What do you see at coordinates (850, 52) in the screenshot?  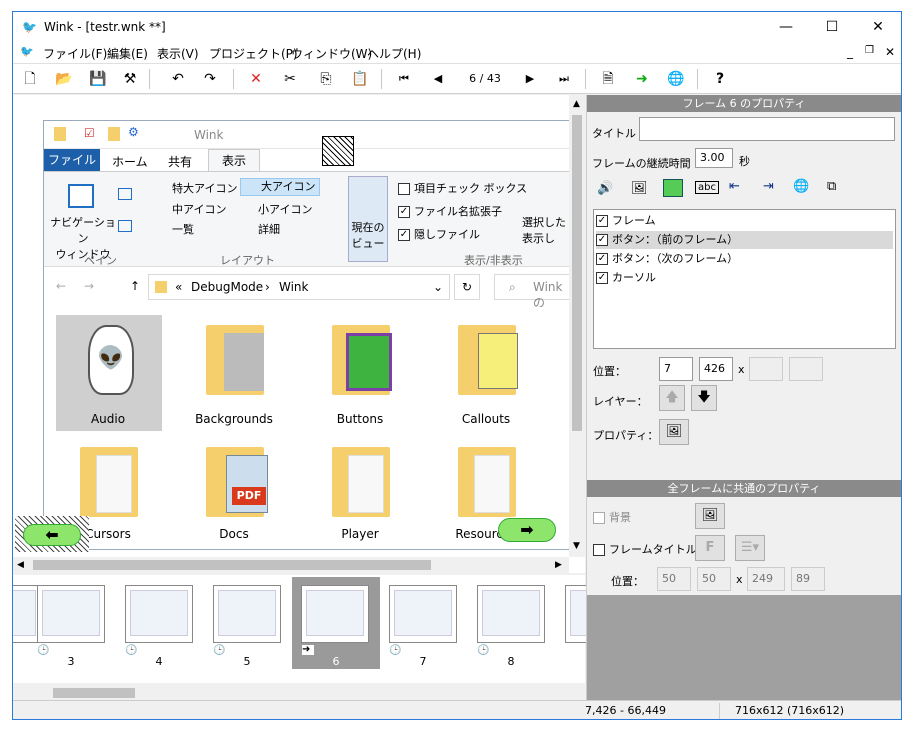 I see `mdi-minimize-button: _` at bounding box center [850, 52].